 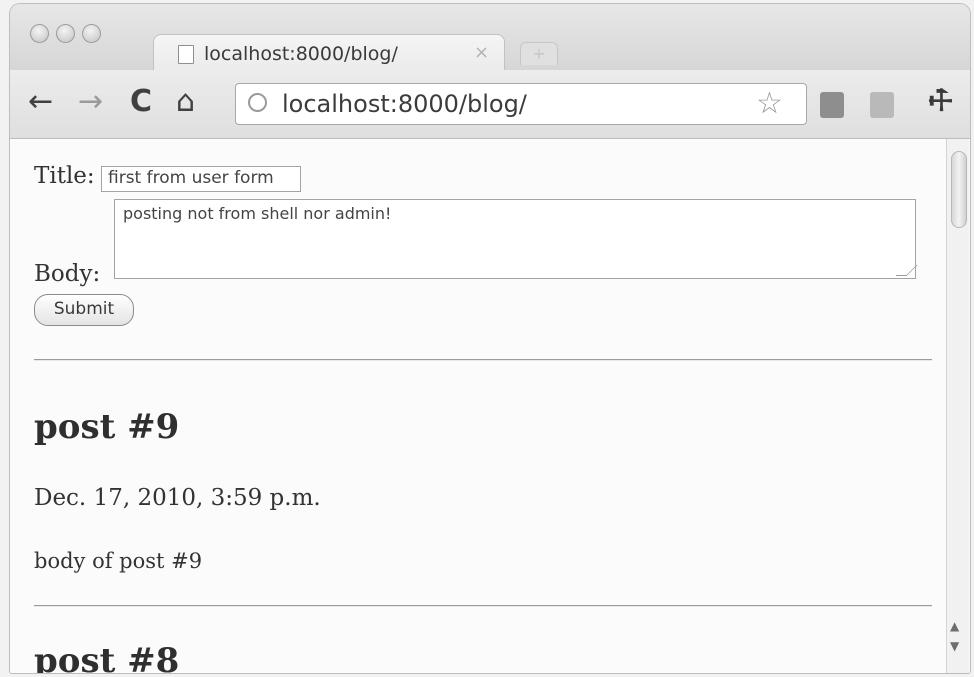 What do you see at coordinates (40, 102) in the screenshot?
I see `back-icon: ←` at bounding box center [40, 102].